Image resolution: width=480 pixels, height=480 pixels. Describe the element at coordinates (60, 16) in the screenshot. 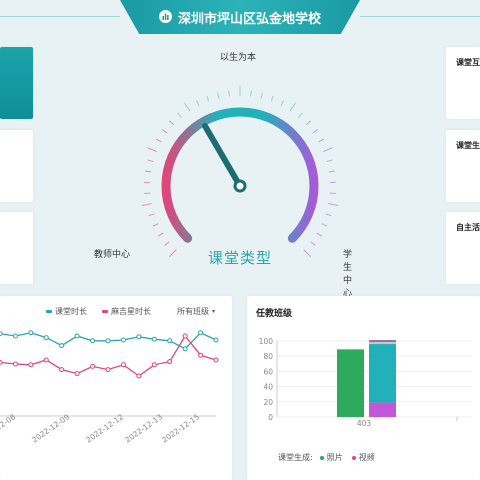

I see `header-decor-left` at that location.